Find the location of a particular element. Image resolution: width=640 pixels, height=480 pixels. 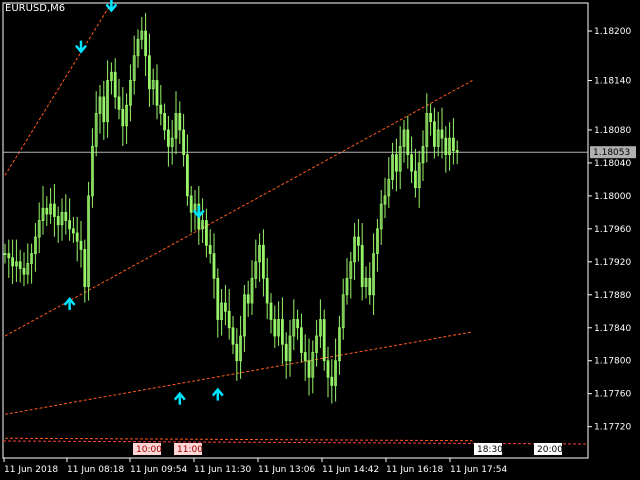

x-tick-label: 11 Jun 16:18 is located at coordinates (414, 470).